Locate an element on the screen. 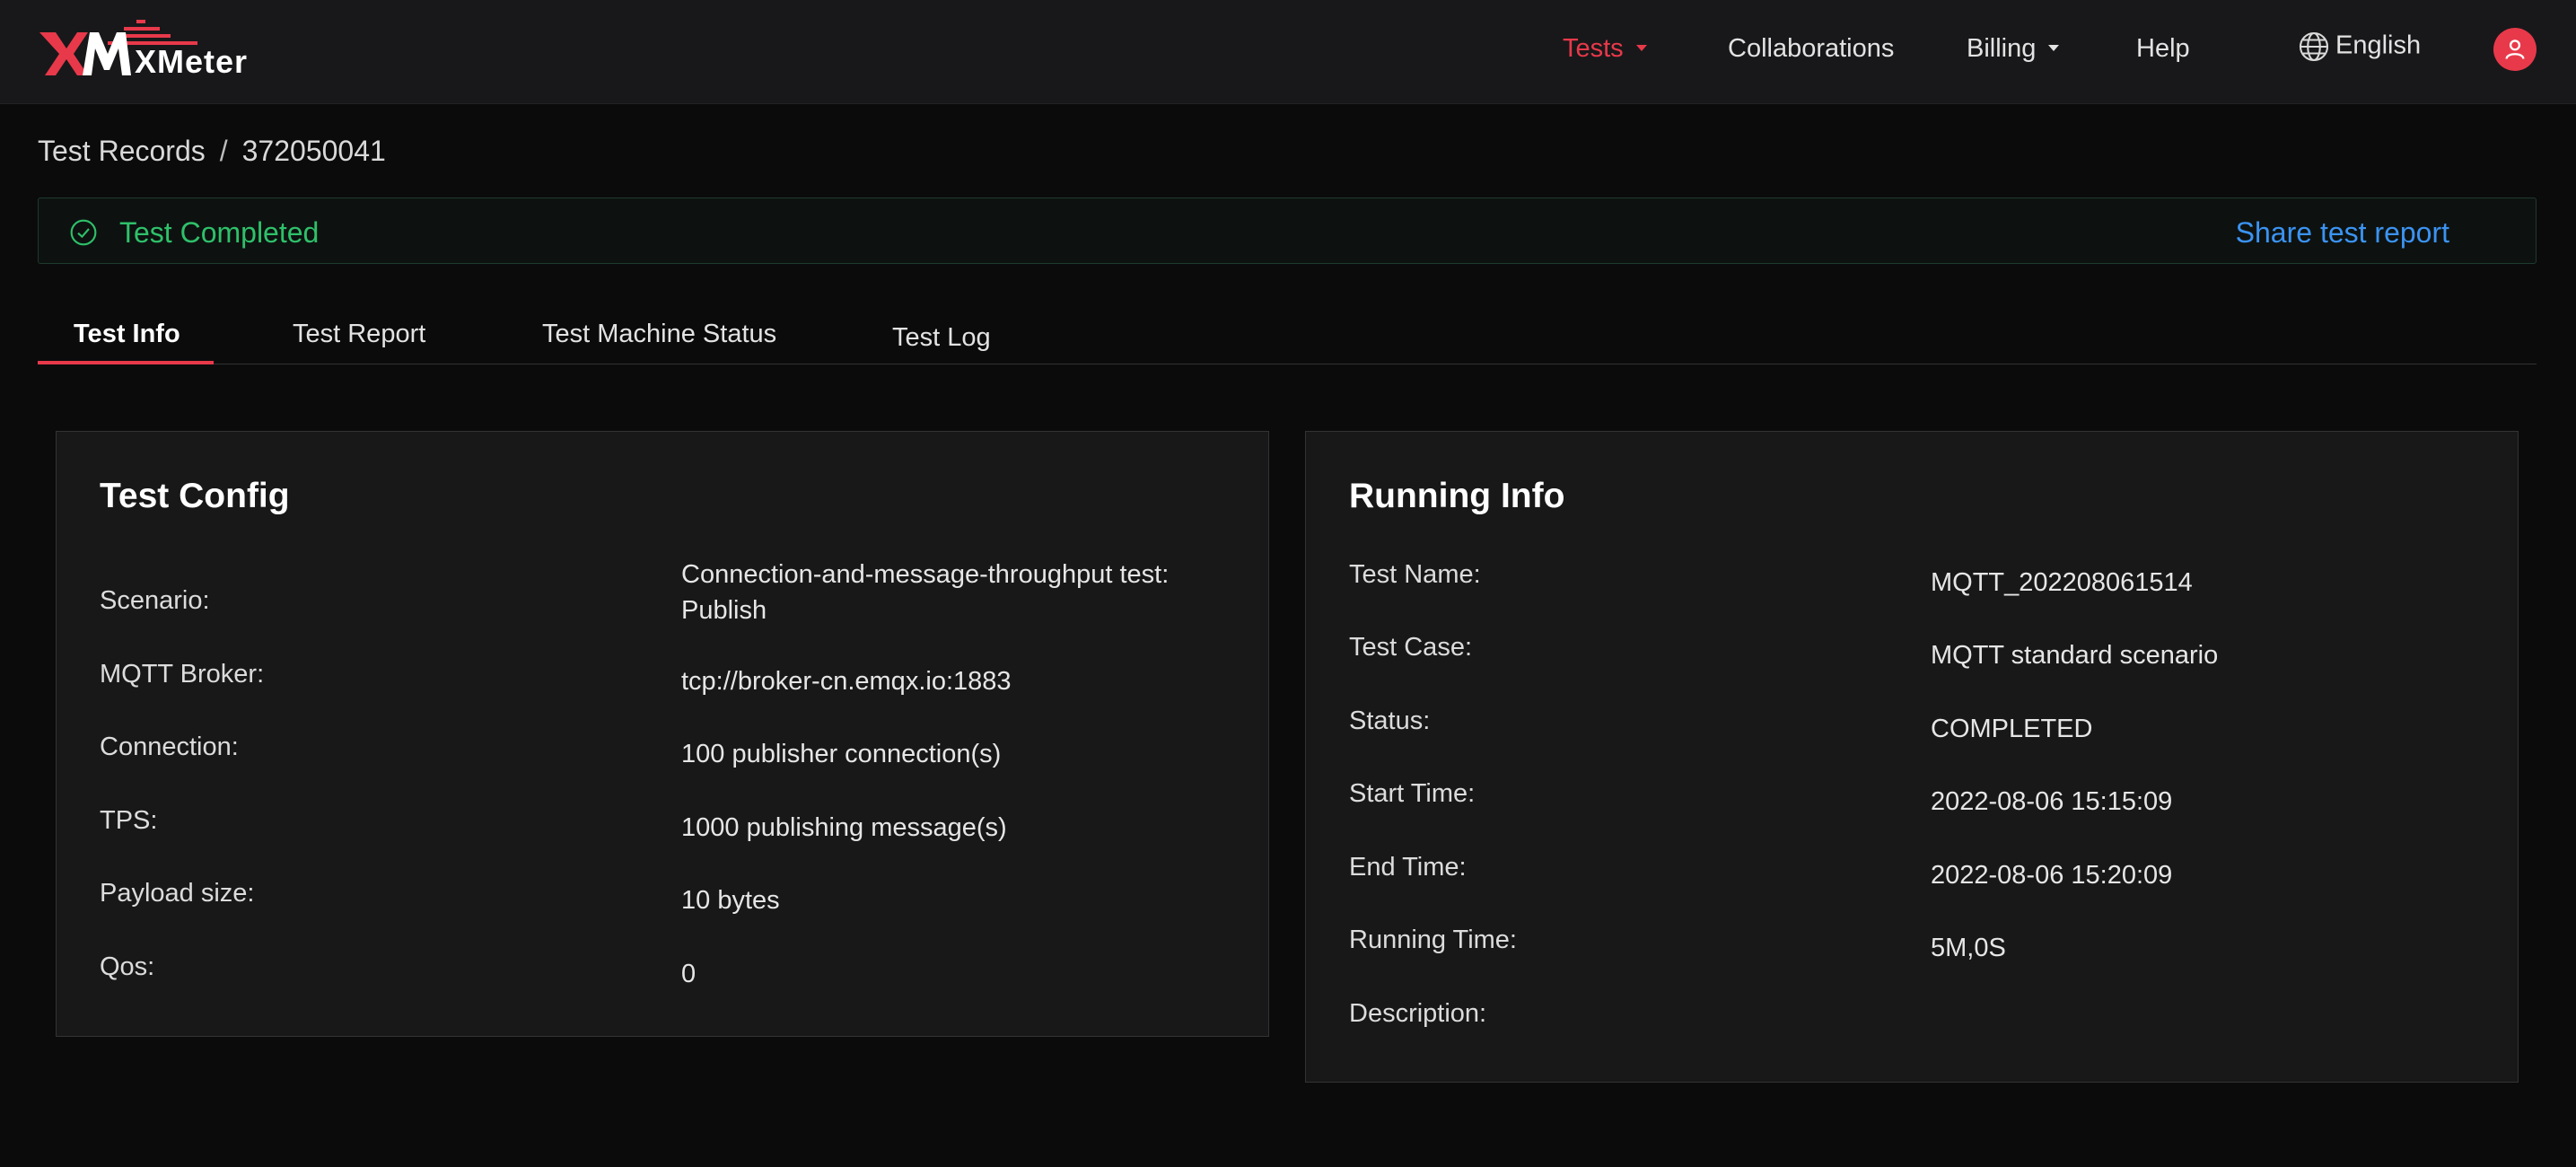 The image size is (2576, 1167). running-value-start-time: 2022-08-06 15:15:09 is located at coordinates (2052, 801).